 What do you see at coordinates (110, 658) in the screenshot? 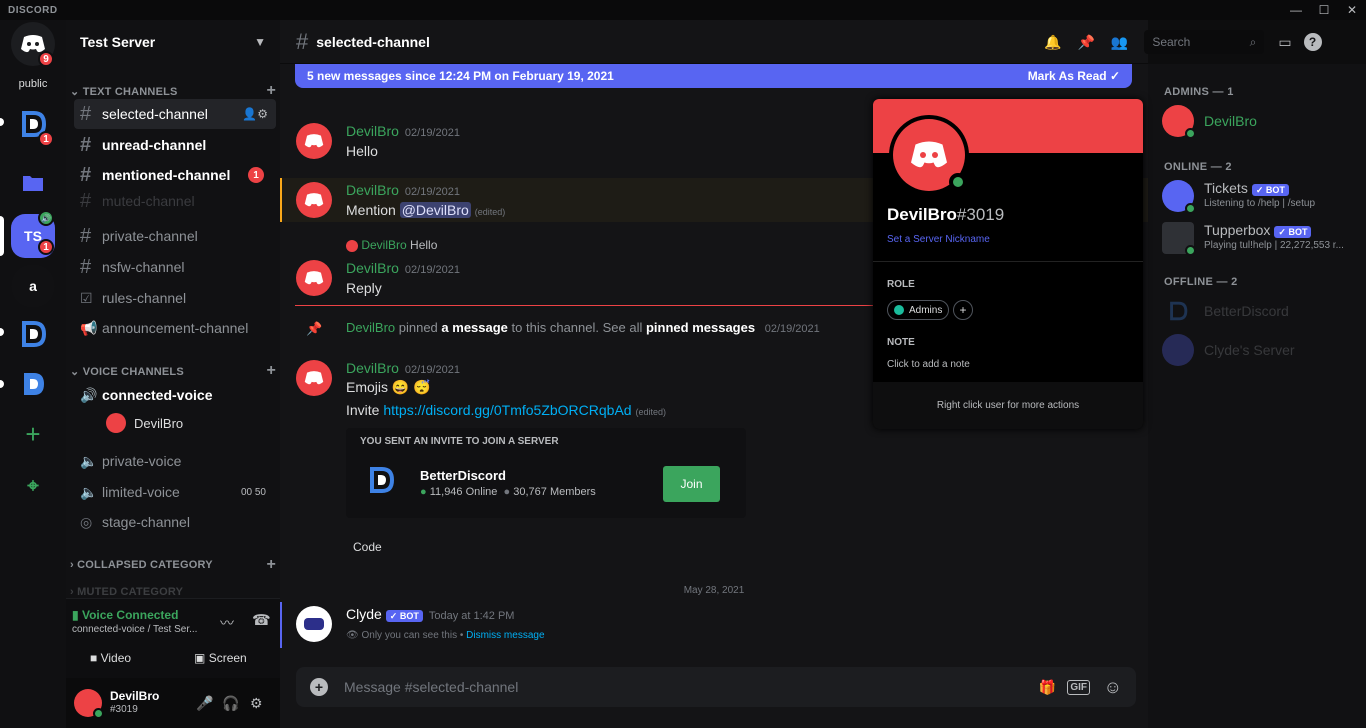
I see `video-button: ■ Video` at bounding box center [110, 658].